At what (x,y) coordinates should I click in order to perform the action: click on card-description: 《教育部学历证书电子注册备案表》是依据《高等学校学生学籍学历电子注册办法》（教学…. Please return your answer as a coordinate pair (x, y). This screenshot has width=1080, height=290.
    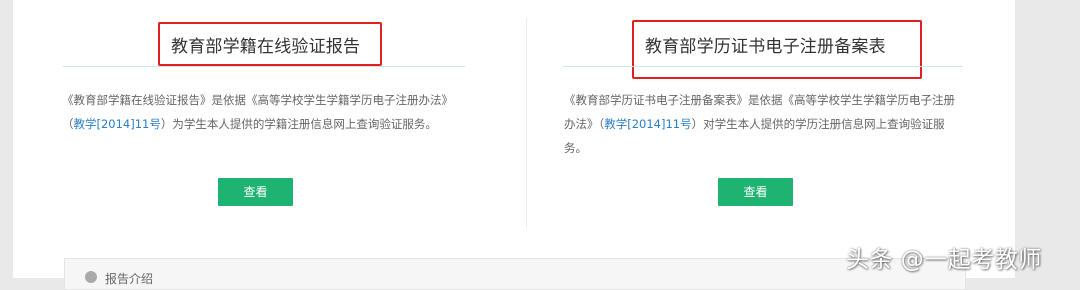
    Looking at the image, I should click on (765, 124).